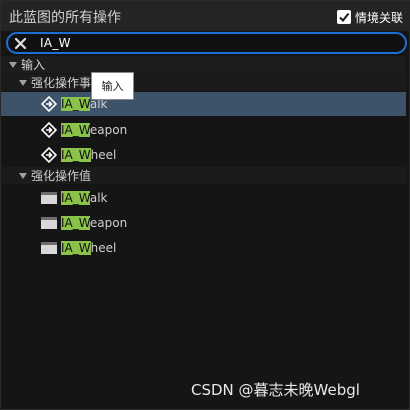 The width and height of the screenshot is (410, 410). What do you see at coordinates (203, 82) in the screenshot?
I see `category-action-events: 强化操作事` at bounding box center [203, 82].